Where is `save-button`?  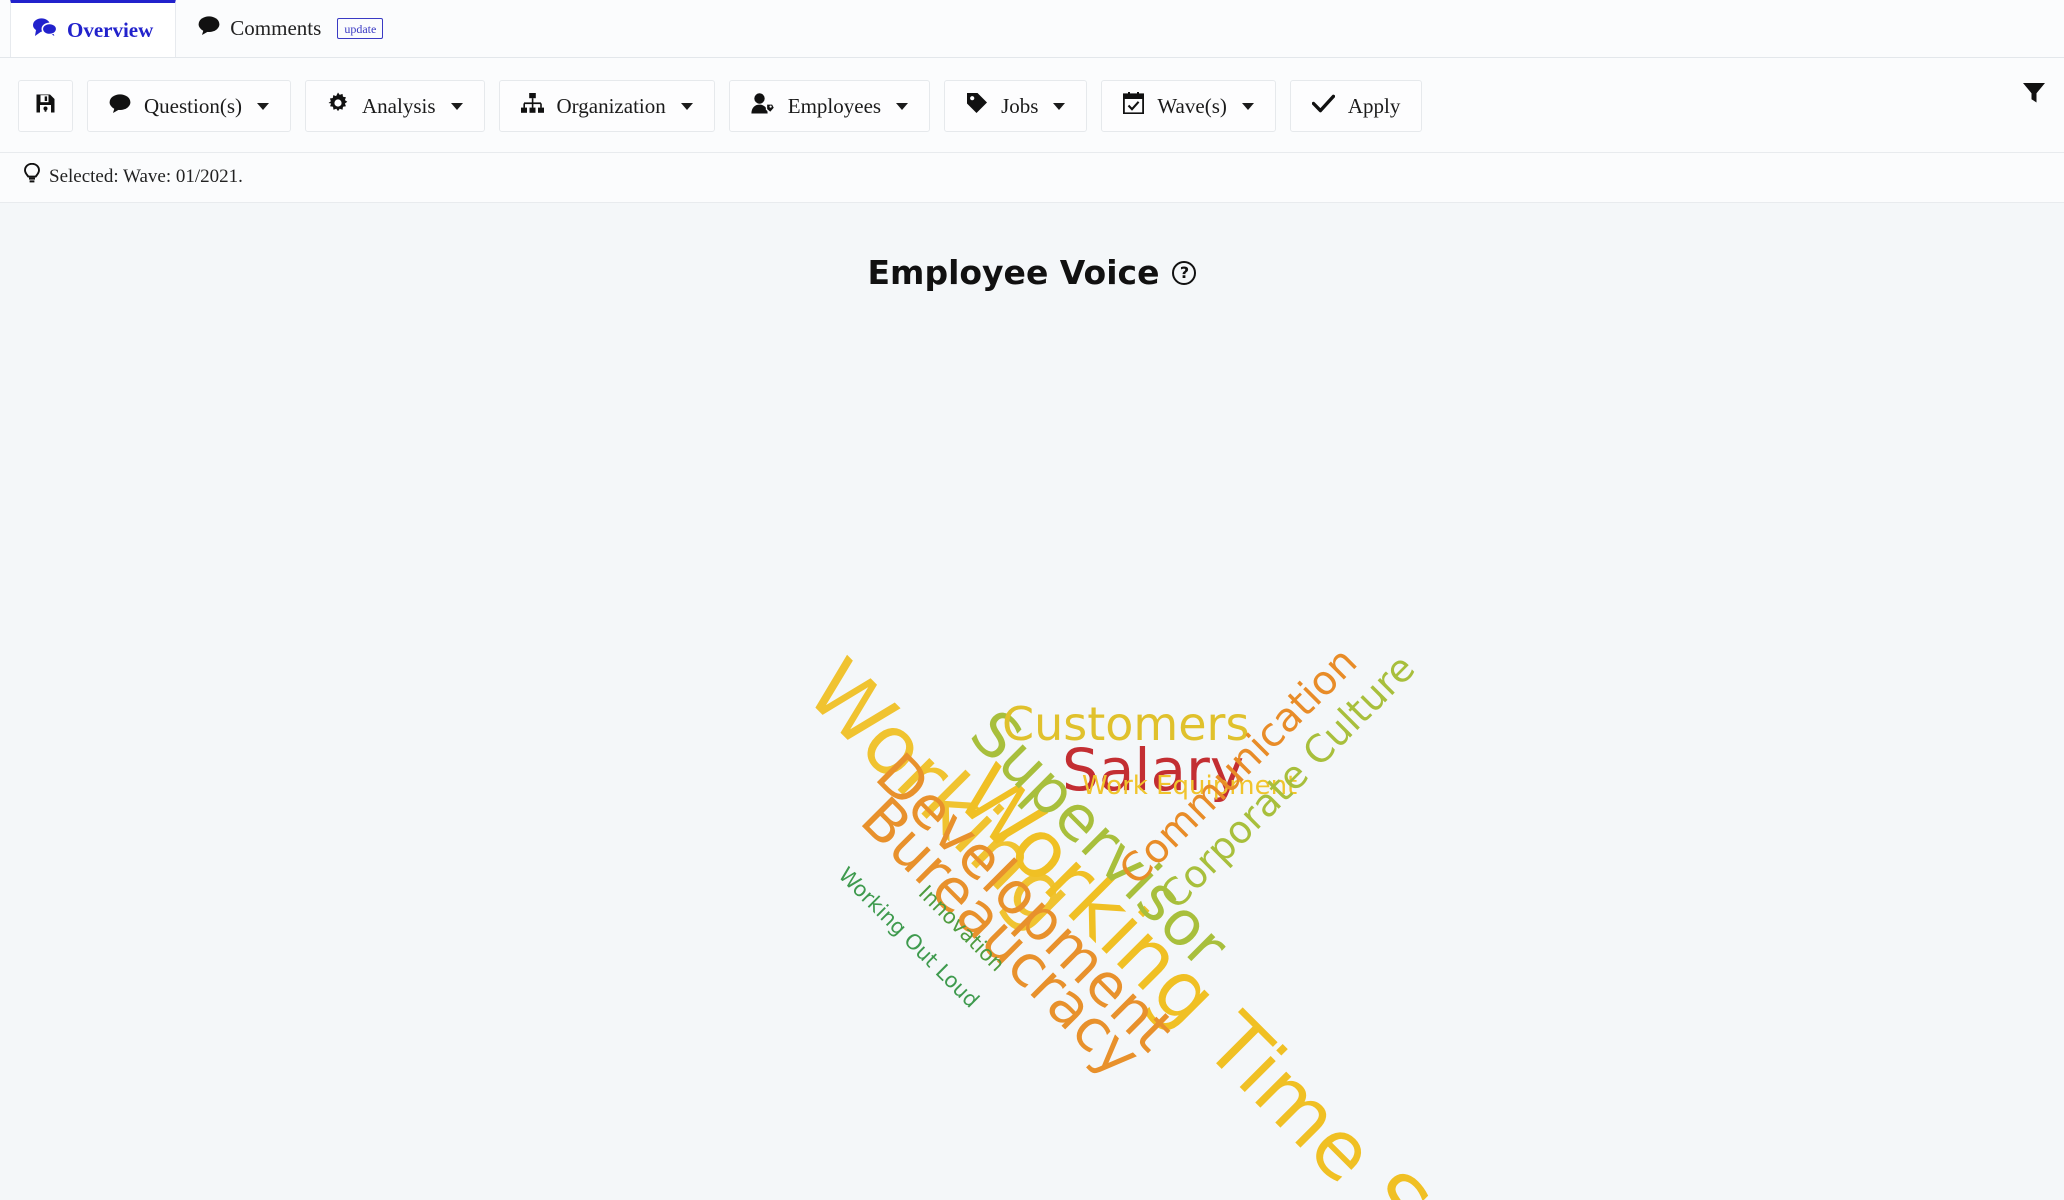
save-button is located at coordinates (45, 106).